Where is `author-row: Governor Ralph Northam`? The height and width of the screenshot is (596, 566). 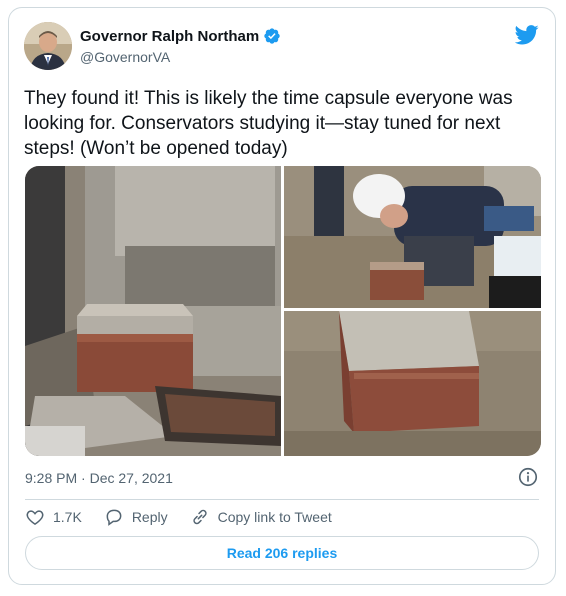
author-row: Governor Ralph Northam is located at coordinates (180, 36).